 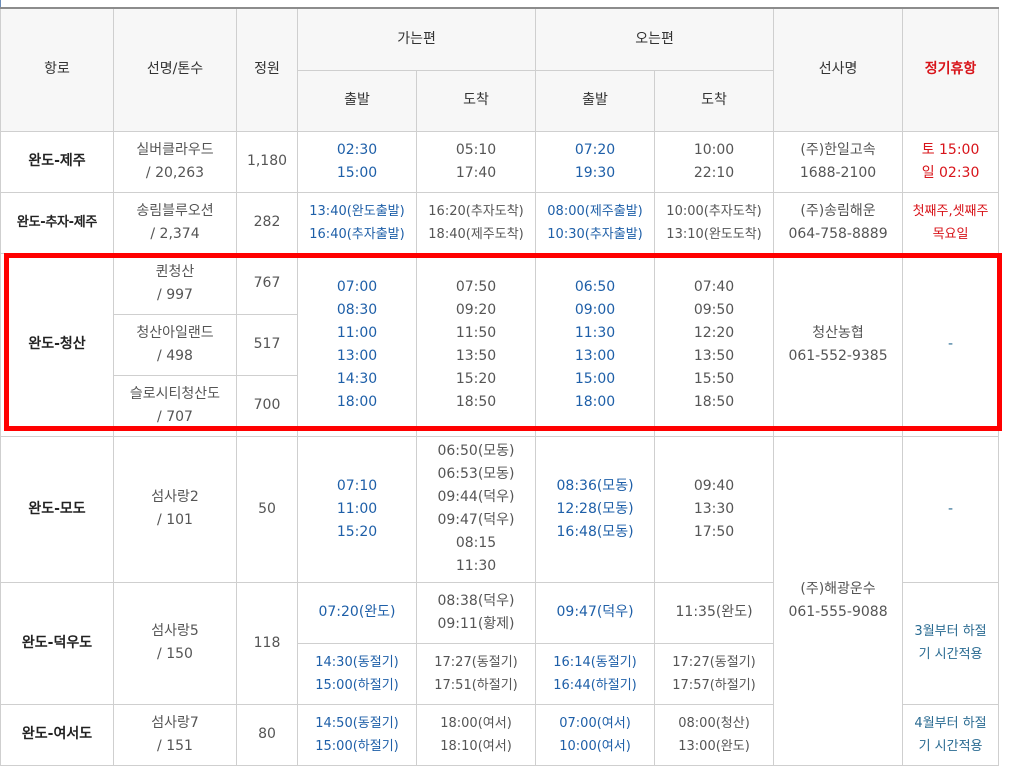 I want to click on in-arrive: 07:40 09:50 12:20 13:50 15:50 18:50, so click(x=714, y=344).